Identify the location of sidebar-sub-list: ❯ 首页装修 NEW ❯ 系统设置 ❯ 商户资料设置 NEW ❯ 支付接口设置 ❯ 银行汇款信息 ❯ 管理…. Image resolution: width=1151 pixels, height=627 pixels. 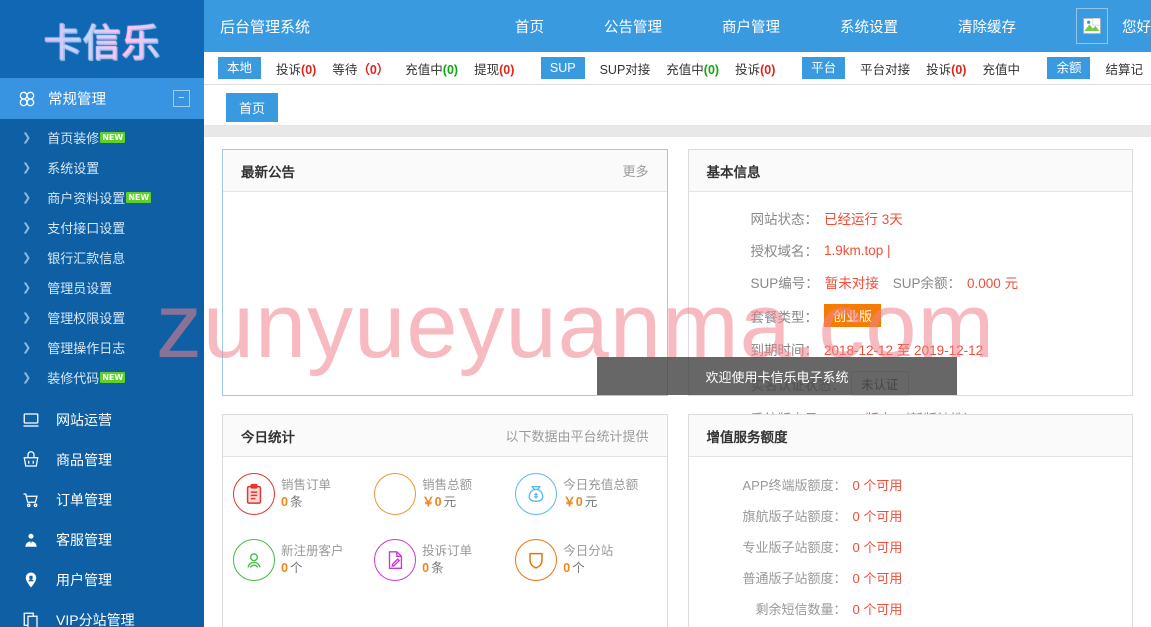
(102, 257).